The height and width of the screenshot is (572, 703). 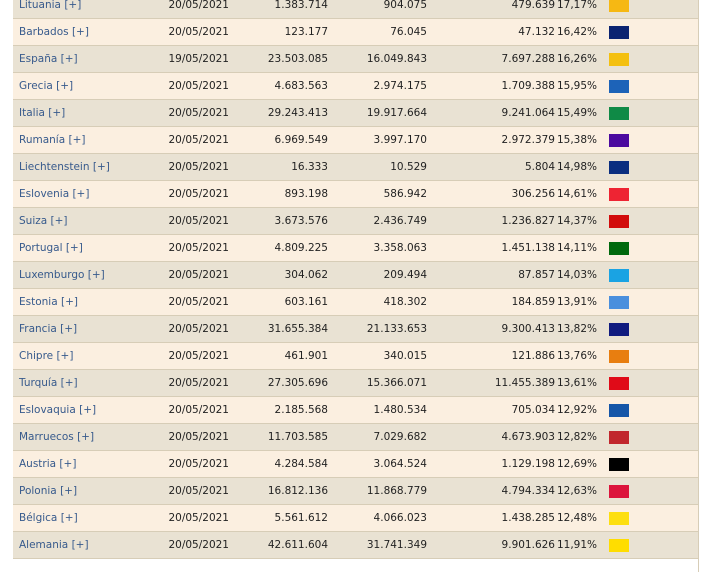 I want to click on fully-vaccinated-cell: 87.857, so click(x=491, y=275).